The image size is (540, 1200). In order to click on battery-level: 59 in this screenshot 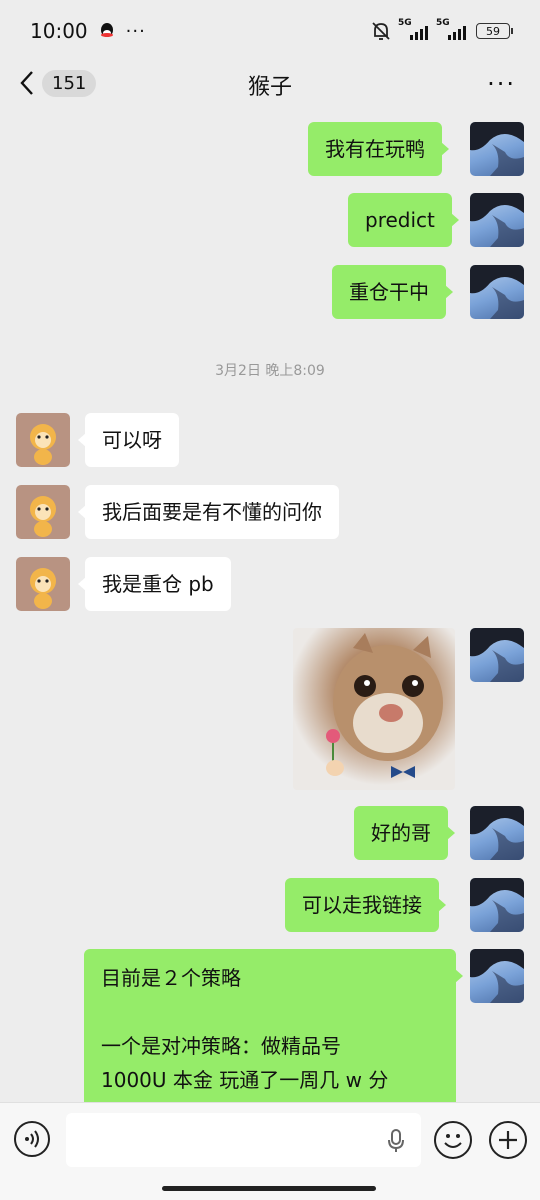, I will do `click(493, 31)`.